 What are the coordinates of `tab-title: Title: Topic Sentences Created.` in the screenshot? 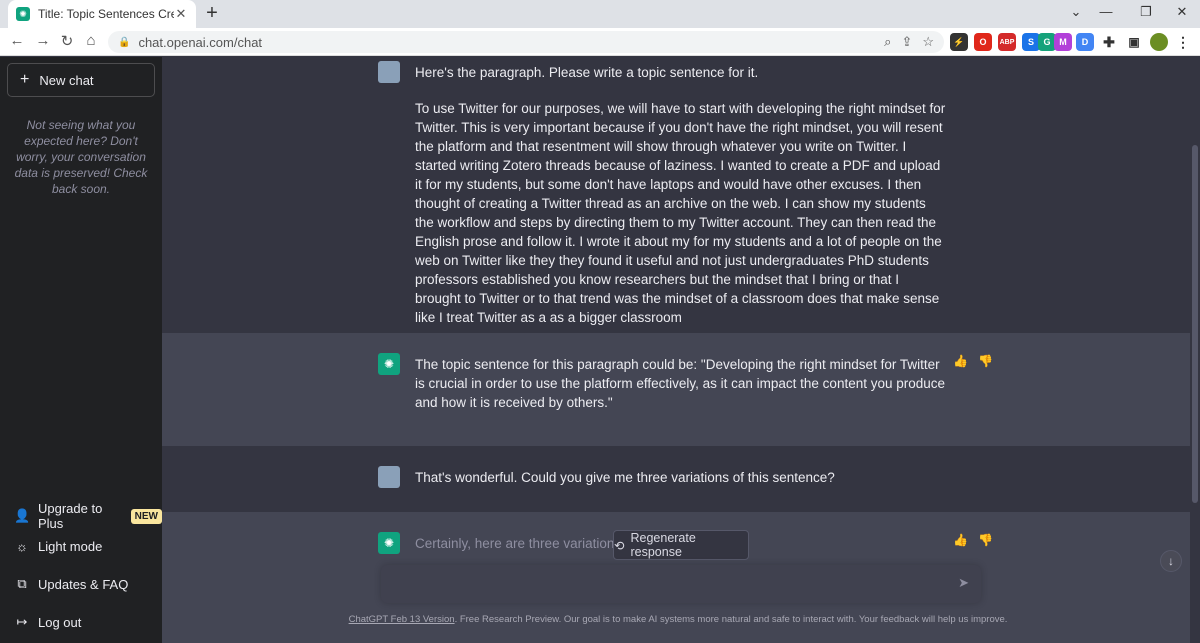 It's located at (106, 14).